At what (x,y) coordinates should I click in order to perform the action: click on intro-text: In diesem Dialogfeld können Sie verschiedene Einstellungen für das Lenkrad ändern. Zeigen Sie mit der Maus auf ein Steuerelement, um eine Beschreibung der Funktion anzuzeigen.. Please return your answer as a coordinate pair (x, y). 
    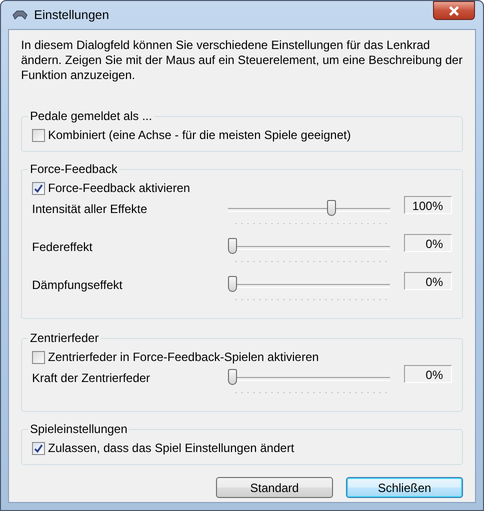
    Looking at the image, I should click on (242, 60).